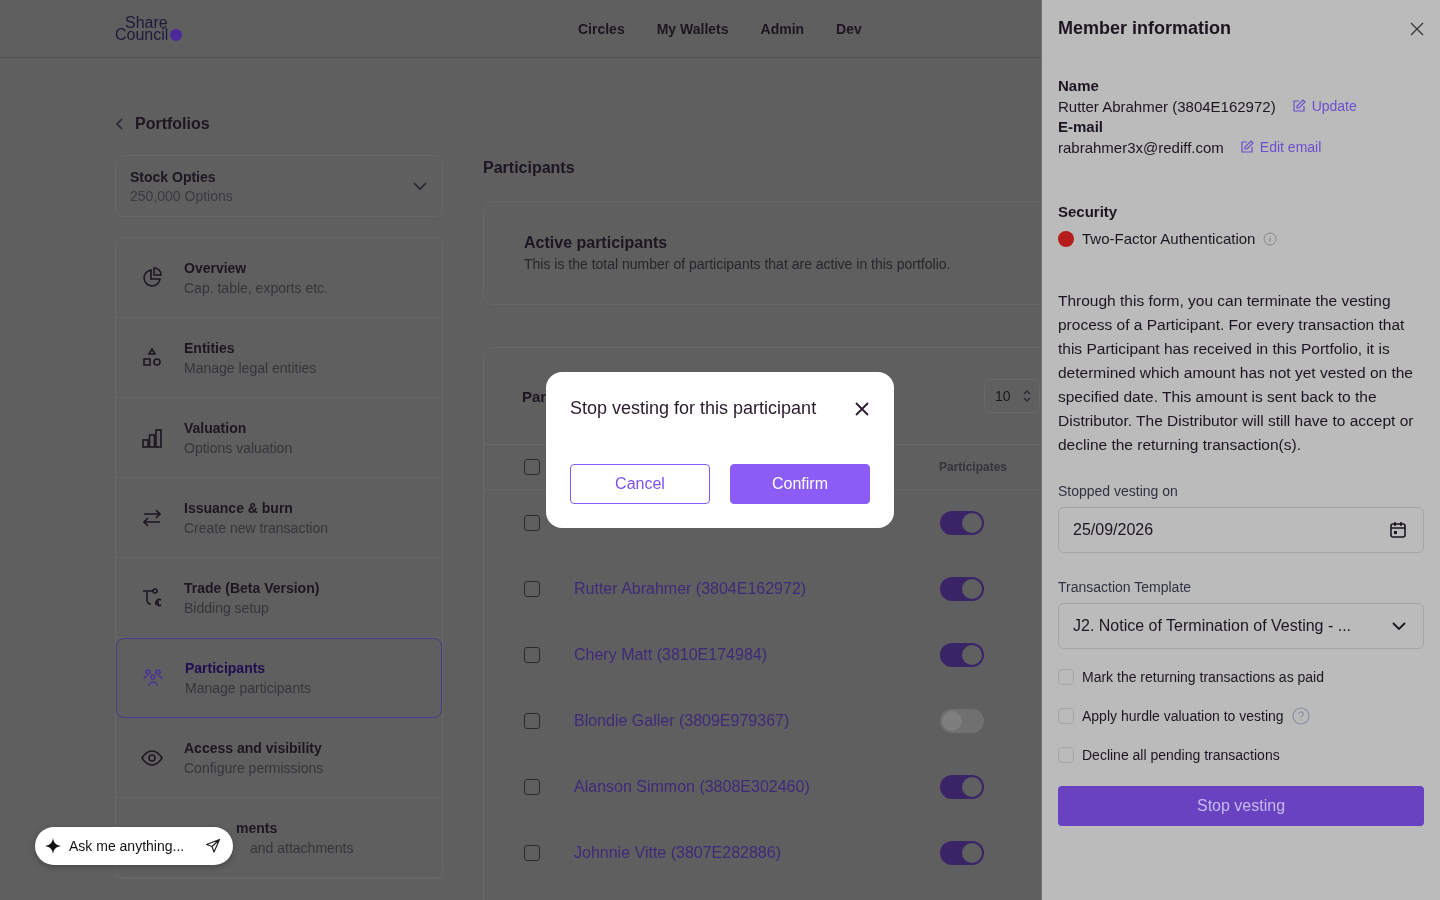  I want to click on nav-link: Dev, so click(849, 28).